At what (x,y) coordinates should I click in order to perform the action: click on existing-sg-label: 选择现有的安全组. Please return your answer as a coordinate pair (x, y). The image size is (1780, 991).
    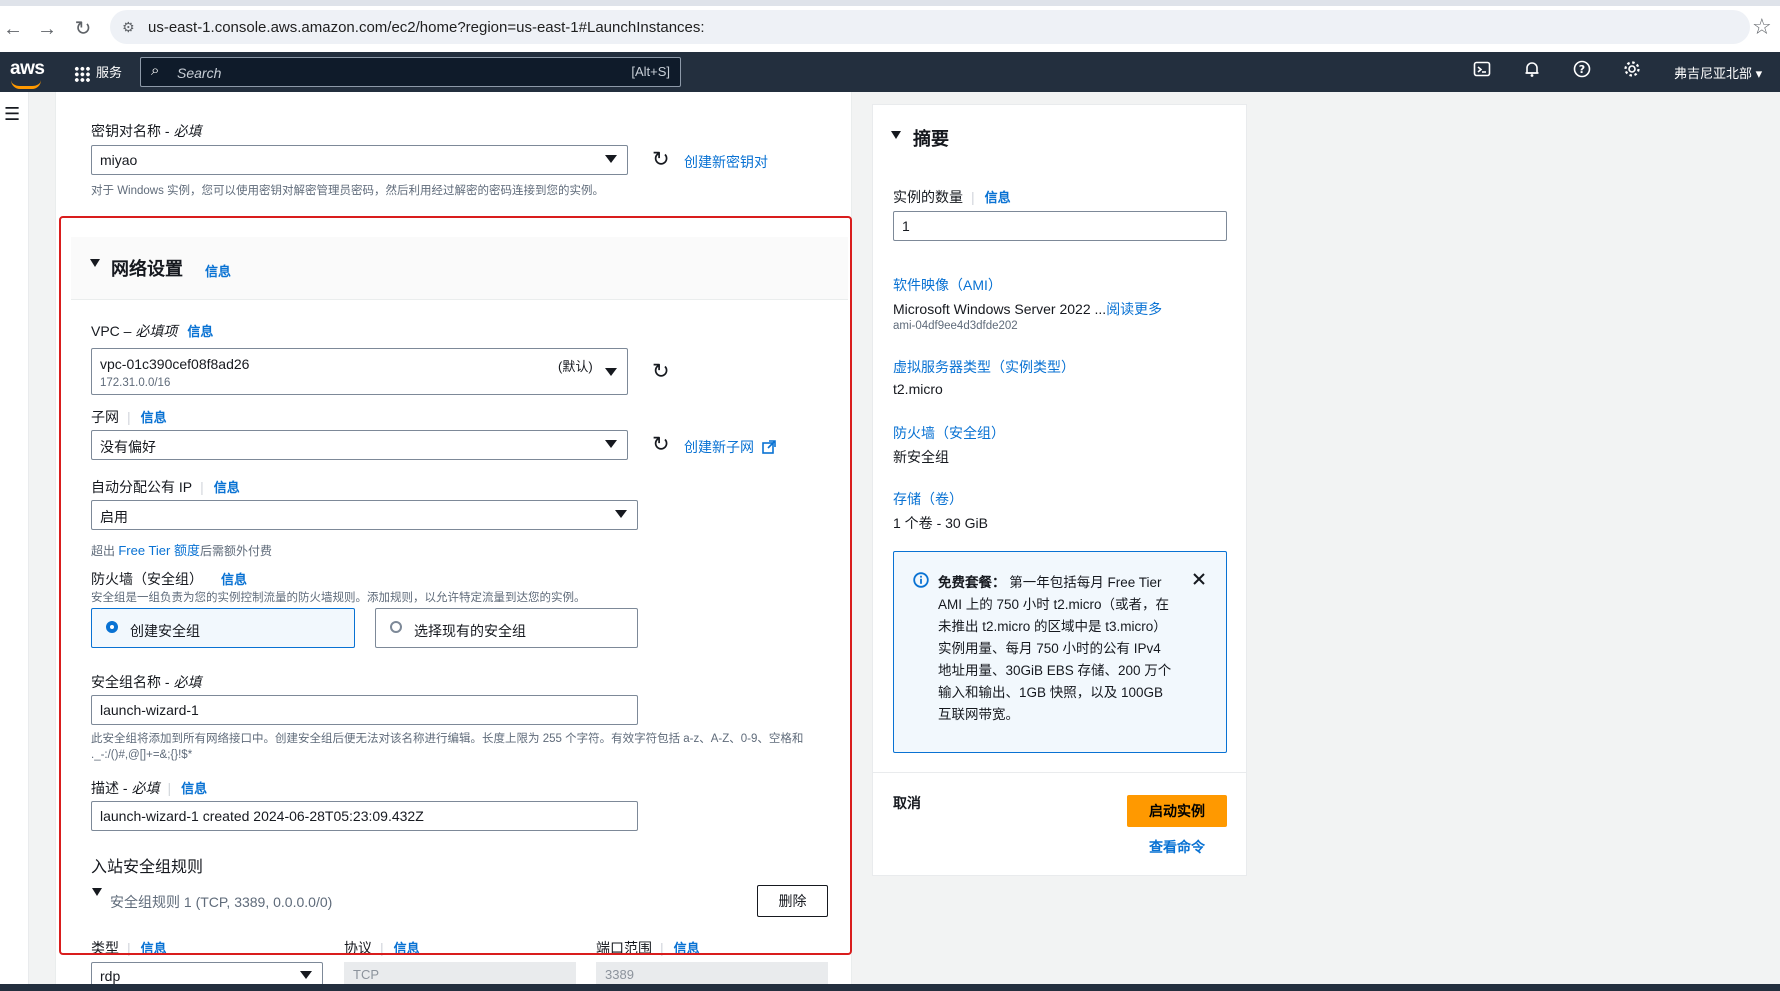
    Looking at the image, I should click on (470, 631).